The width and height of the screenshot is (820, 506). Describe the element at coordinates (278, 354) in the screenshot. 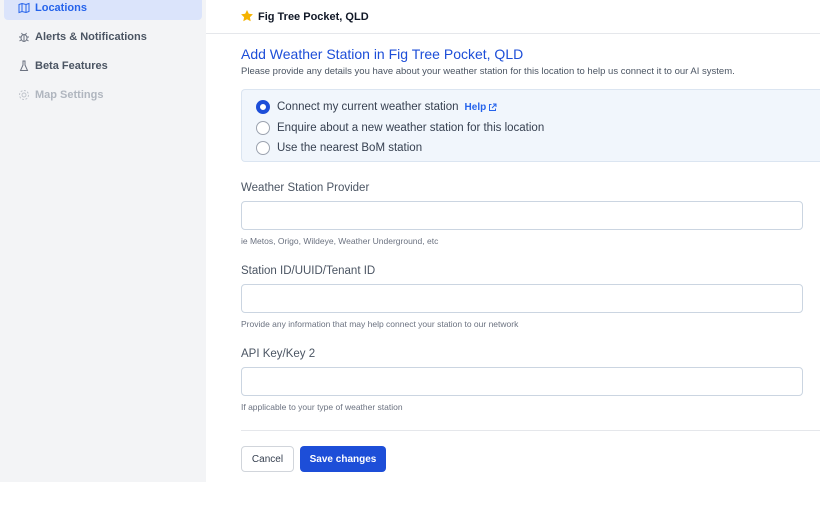

I see `api-key-label: API Key/Key 2` at that location.